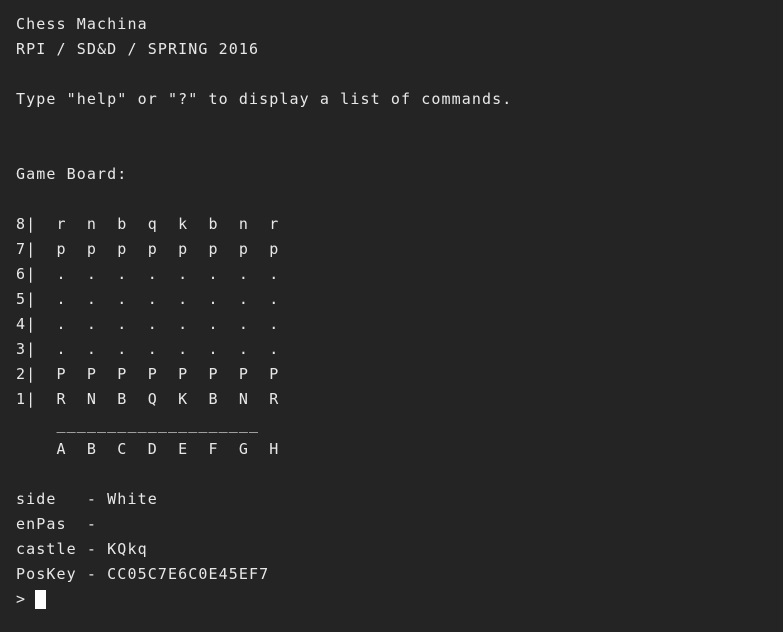 The image size is (783, 632). What do you see at coordinates (148, 349) in the screenshot?
I see `board-rank-row: 3| . . . . . . . .` at bounding box center [148, 349].